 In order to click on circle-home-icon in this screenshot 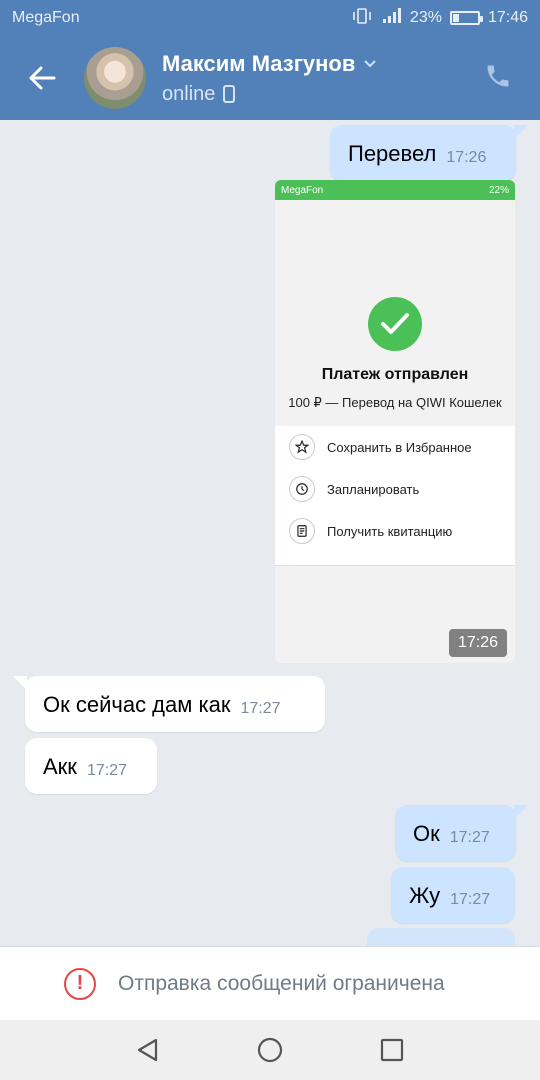, I will do `click(270, 1050)`.